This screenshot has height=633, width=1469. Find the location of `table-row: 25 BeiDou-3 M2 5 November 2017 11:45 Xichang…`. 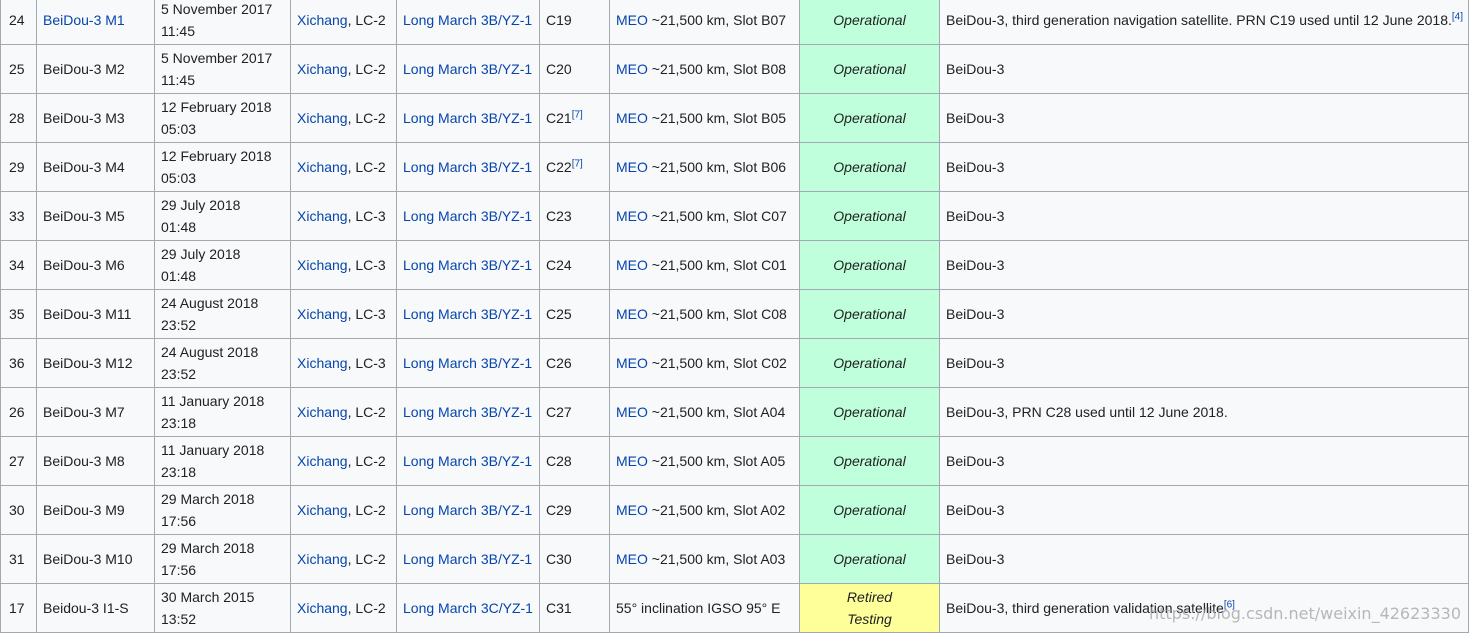

table-row: 25 BeiDou-3 M2 5 November 2017 11:45 Xichang… is located at coordinates (734, 69).